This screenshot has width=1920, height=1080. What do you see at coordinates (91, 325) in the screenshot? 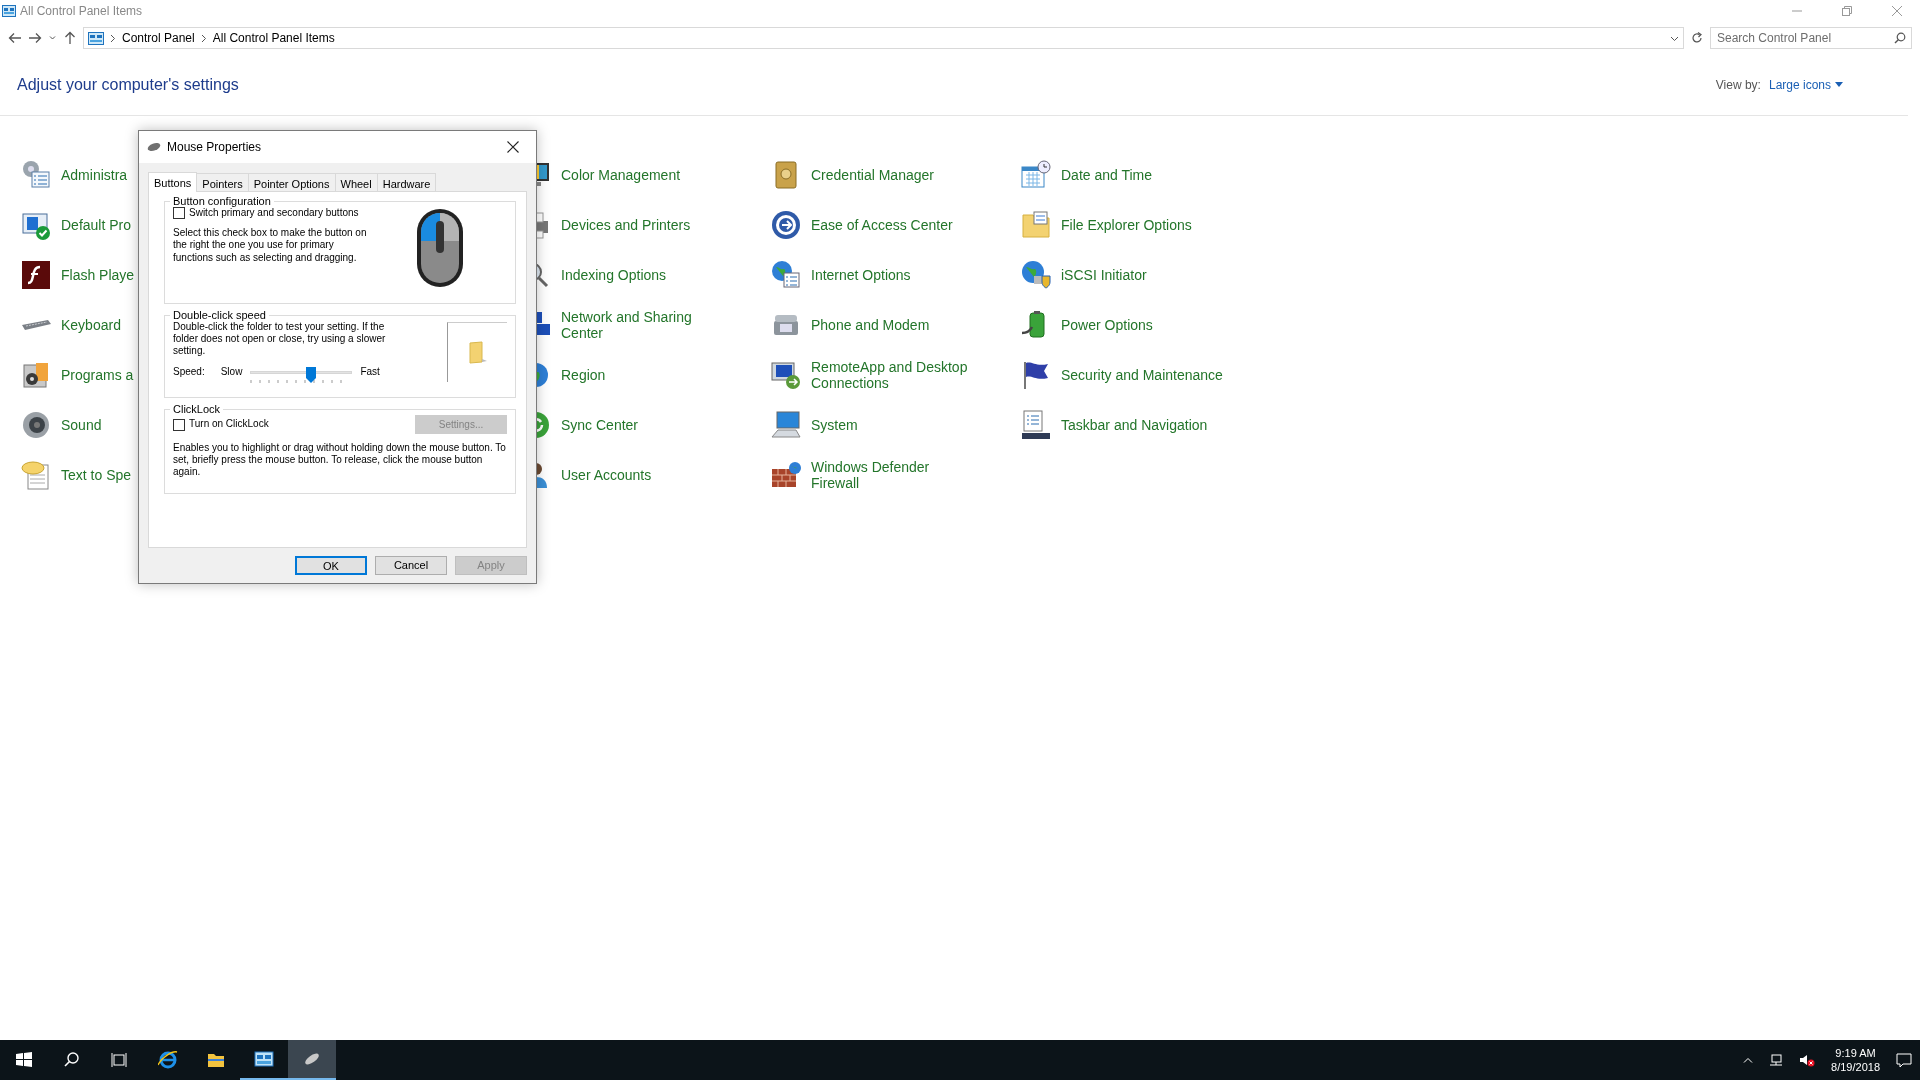
I see `settings-item-link: Keyboard` at bounding box center [91, 325].